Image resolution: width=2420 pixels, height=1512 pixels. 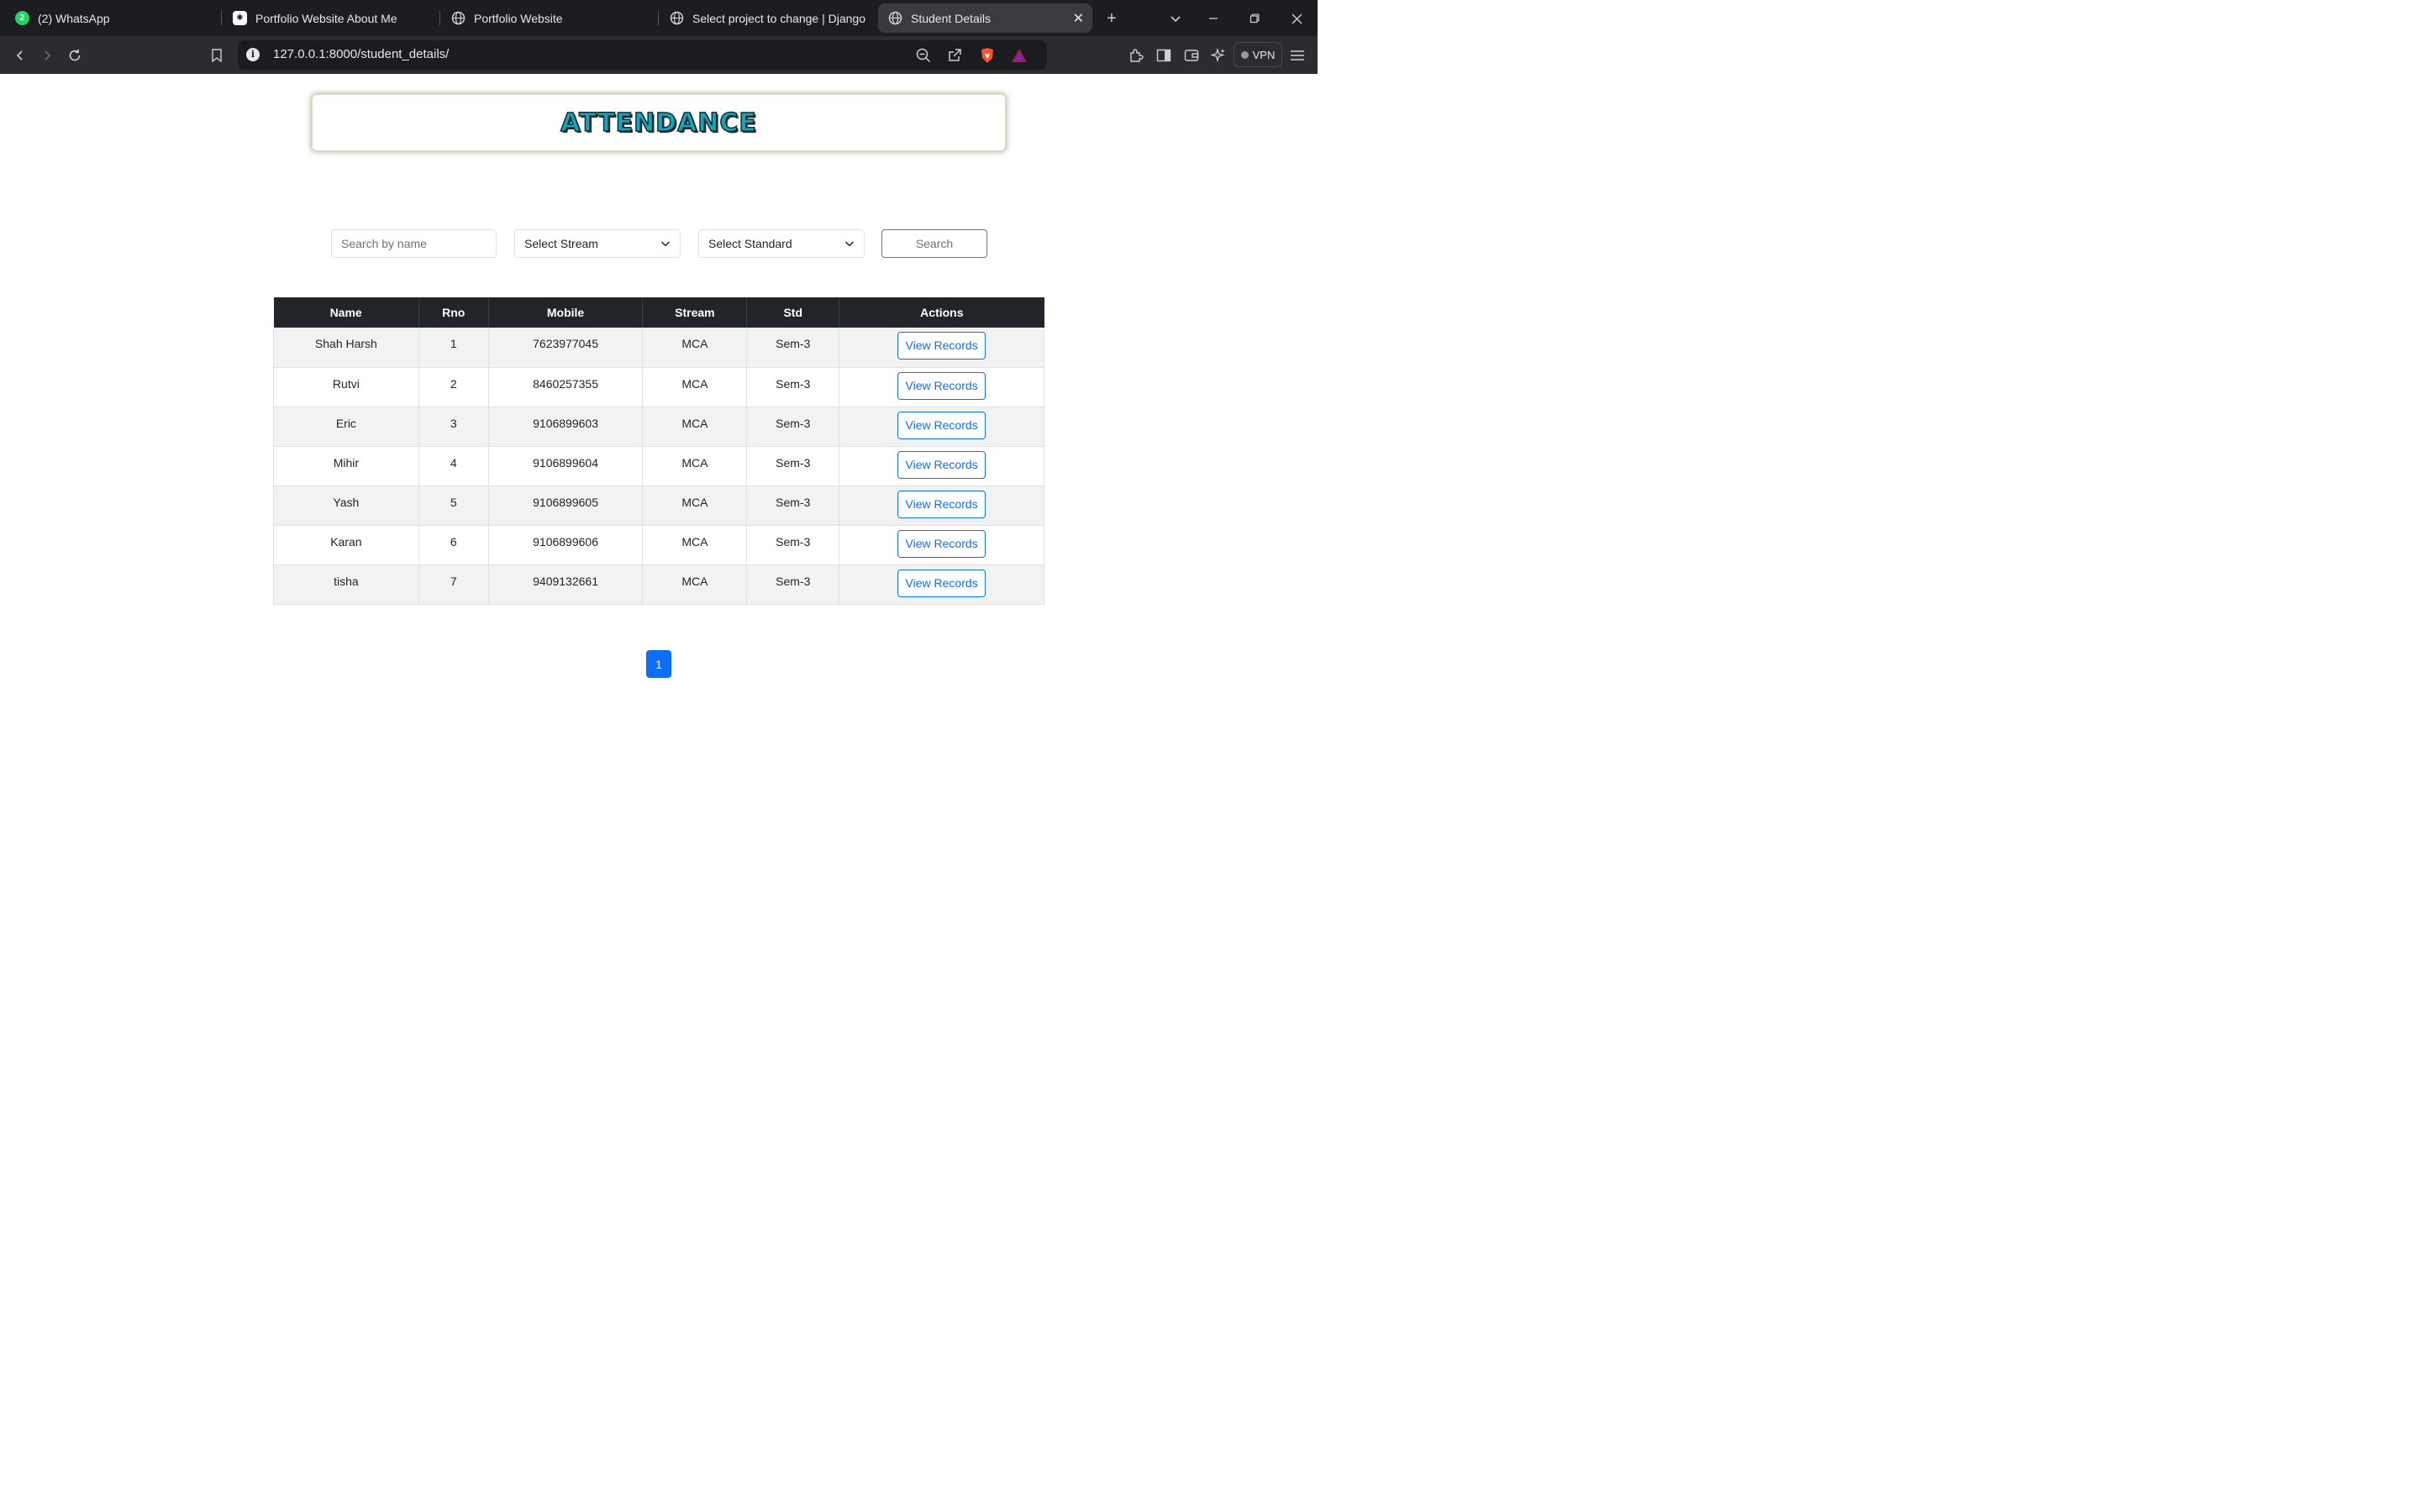 I want to click on site-info-icon: i, so click(x=253, y=54).